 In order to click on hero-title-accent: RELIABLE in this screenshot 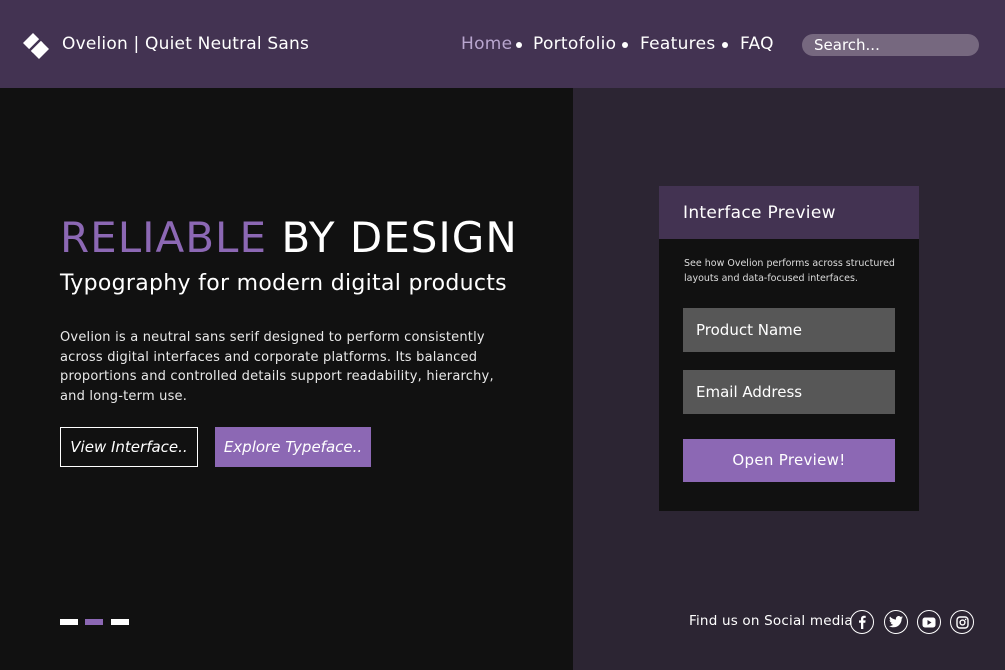, I will do `click(163, 237)`.